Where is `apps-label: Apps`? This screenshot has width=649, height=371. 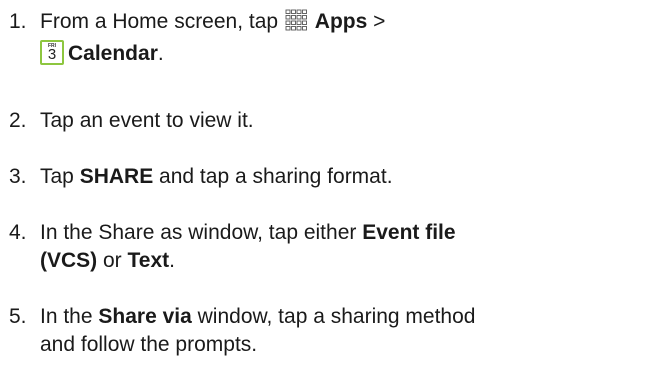 apps-label: Apps is located at coordinates (341, 21).